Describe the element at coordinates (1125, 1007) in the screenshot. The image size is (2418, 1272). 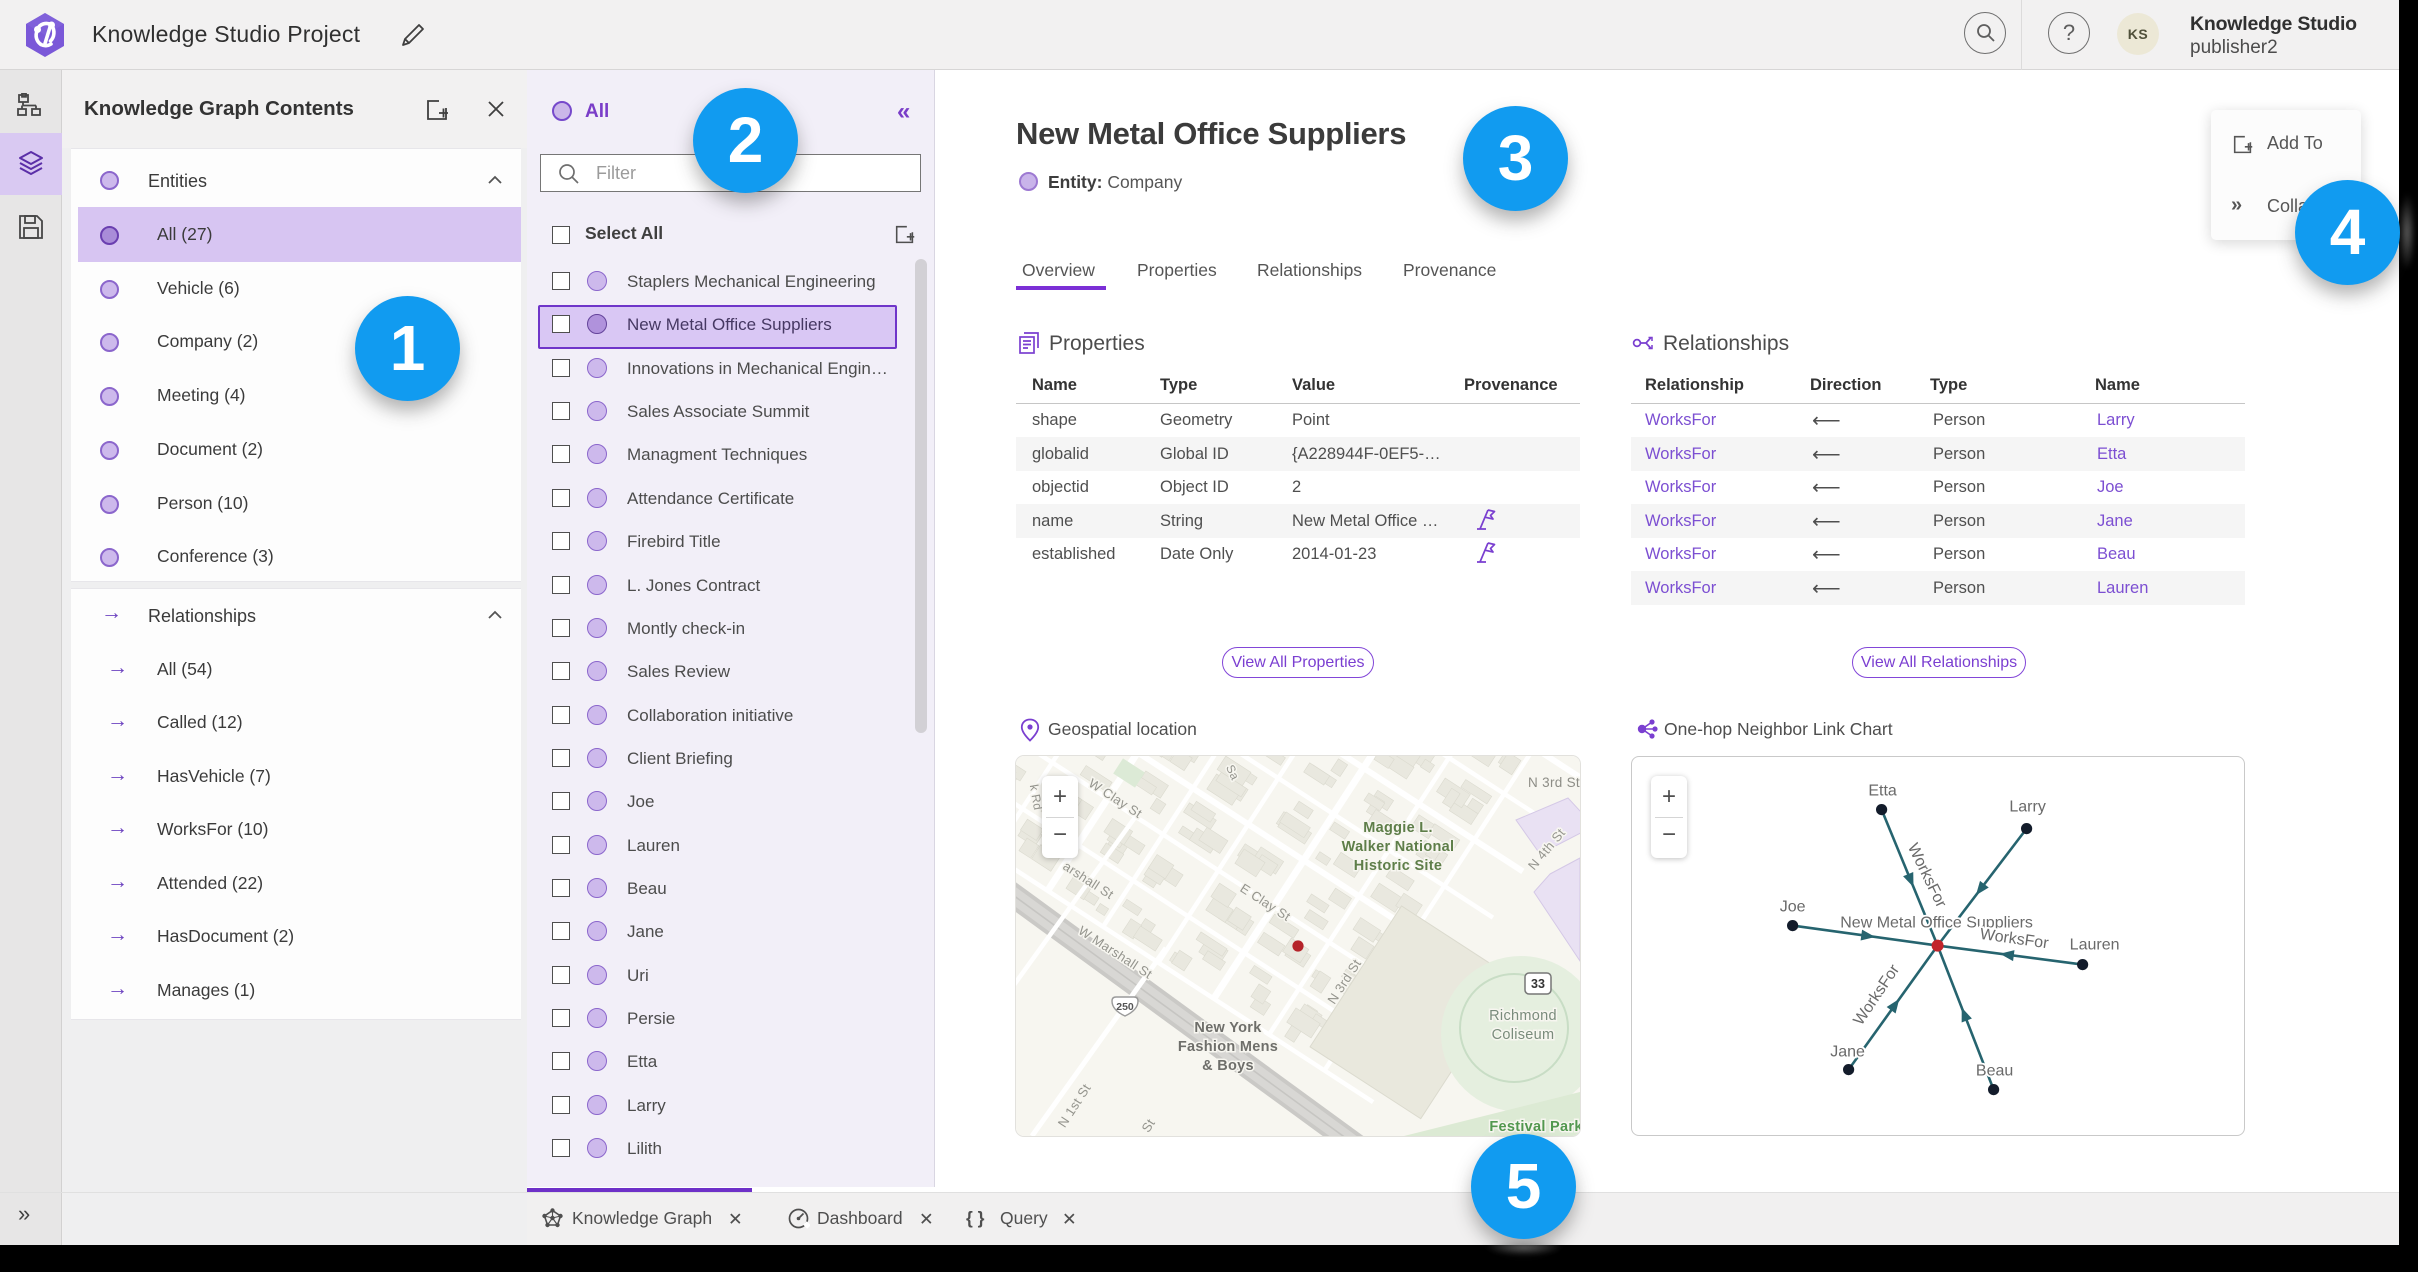
I see `svg-text: 250` at that location.